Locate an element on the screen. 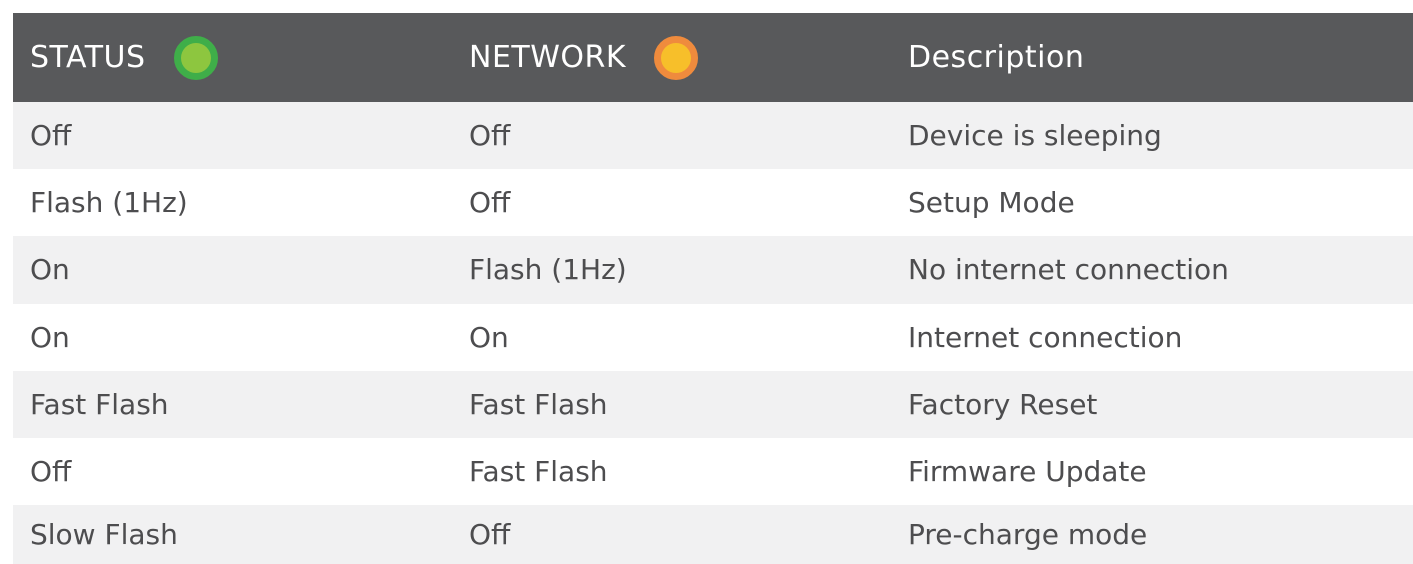  description-cell: Device is sleeping is located at coordinates (1035, 136).